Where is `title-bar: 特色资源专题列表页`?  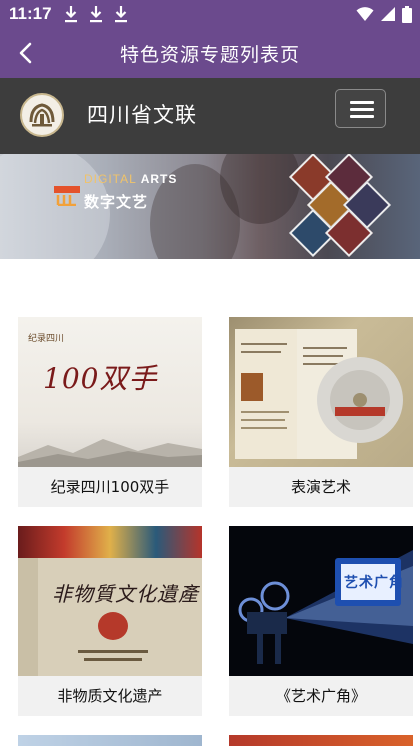
title-bar: 特色资源专题列表页 is located at coordinates (210, 53).